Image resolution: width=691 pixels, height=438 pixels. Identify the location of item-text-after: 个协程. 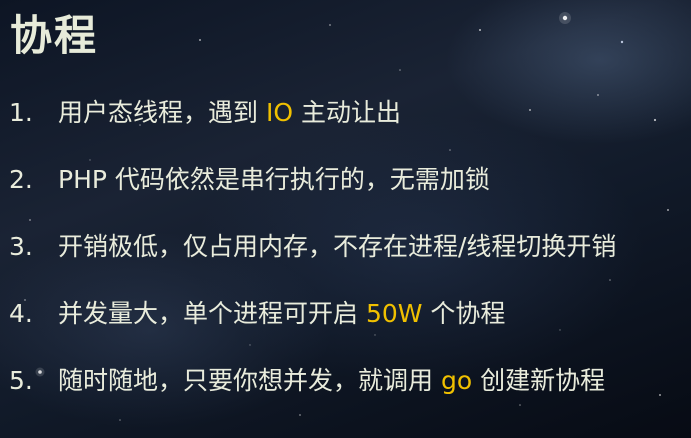
(464, 313).